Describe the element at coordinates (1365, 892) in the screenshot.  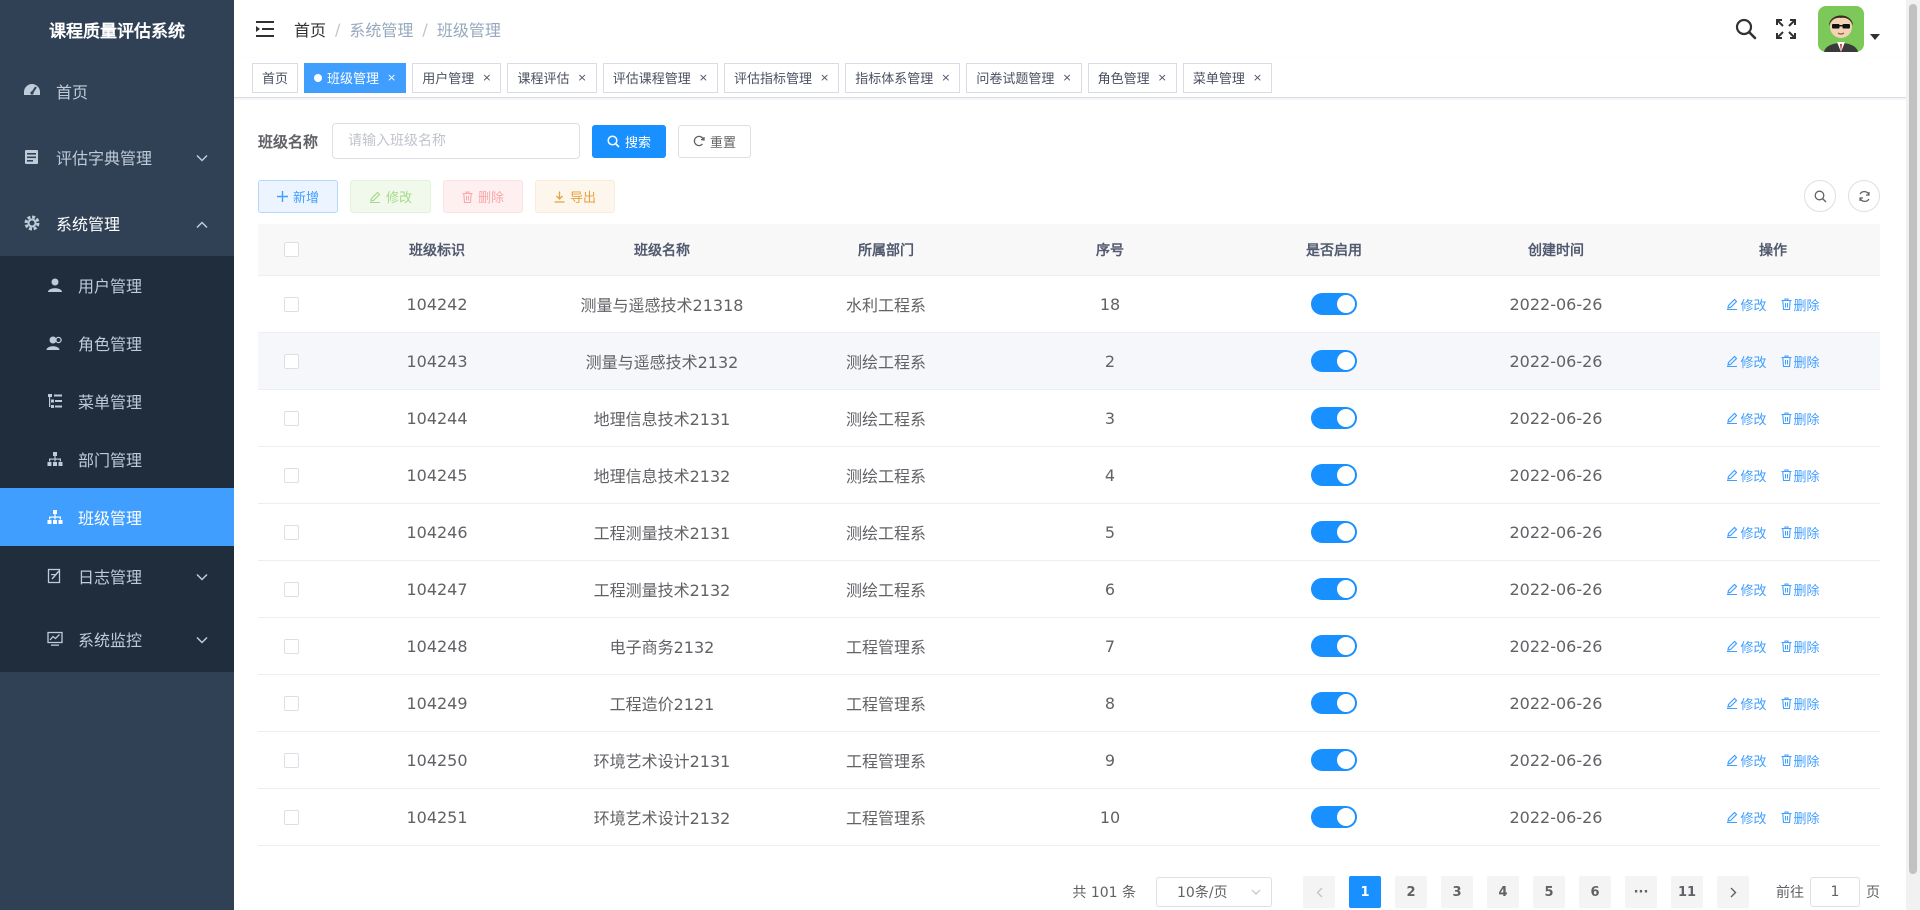
I see `page-button: 1` at that location.